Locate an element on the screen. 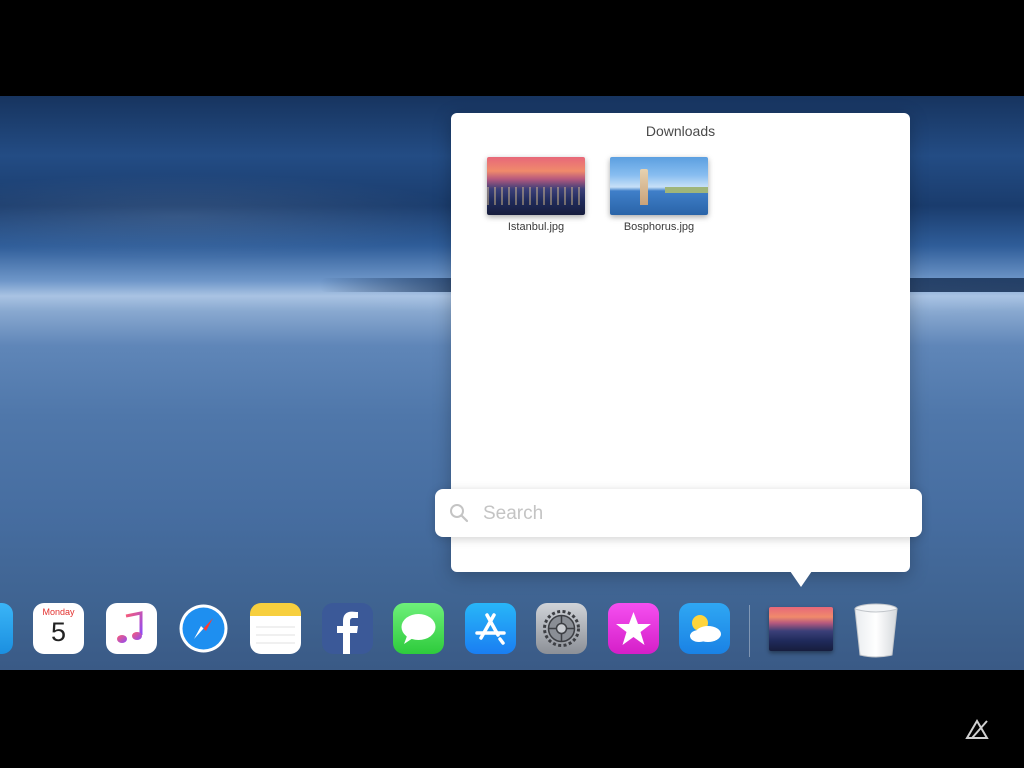  trash-icon is located at coordinates (876, 631).